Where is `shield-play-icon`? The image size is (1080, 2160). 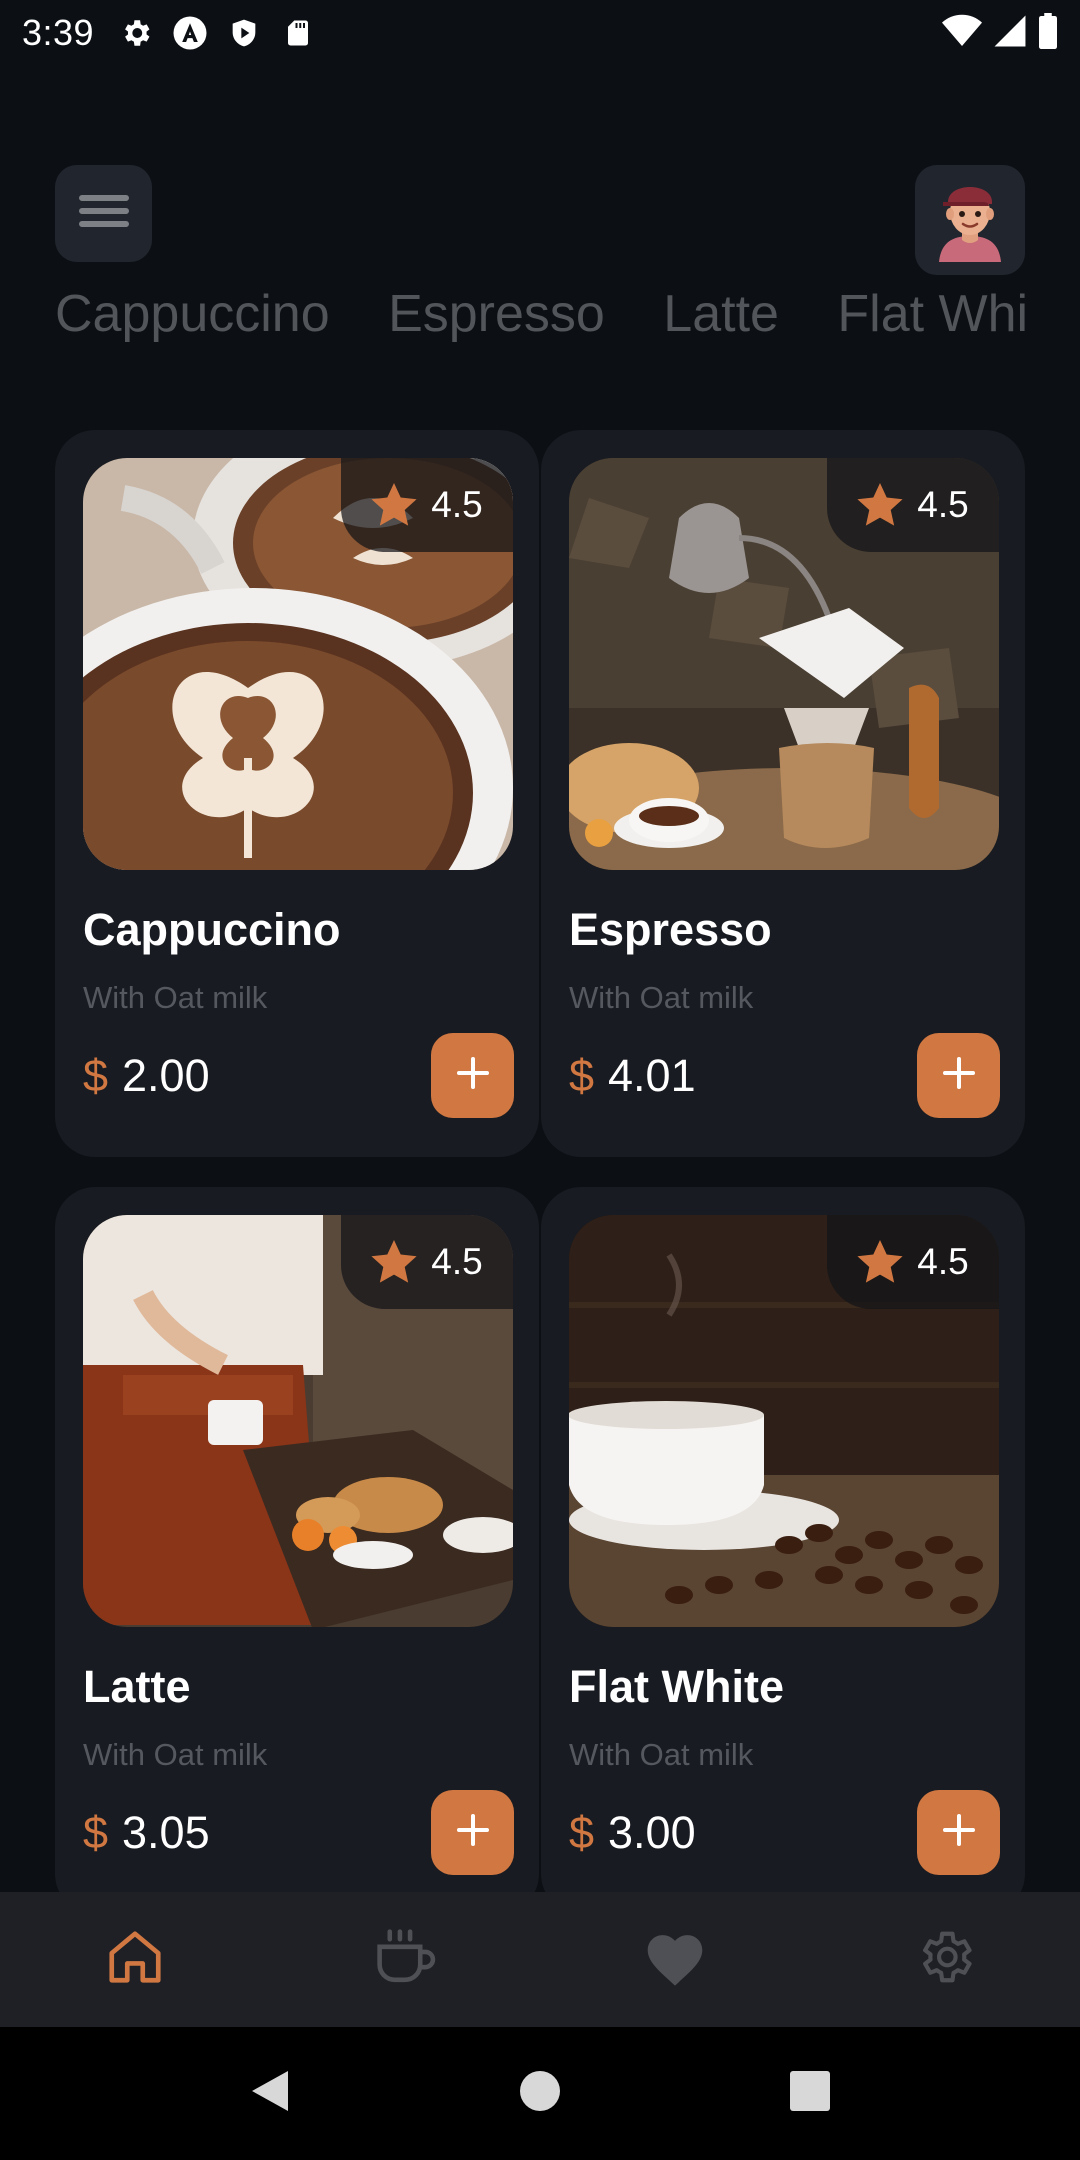 shield-play-icon is located at coordinates (244, 33).